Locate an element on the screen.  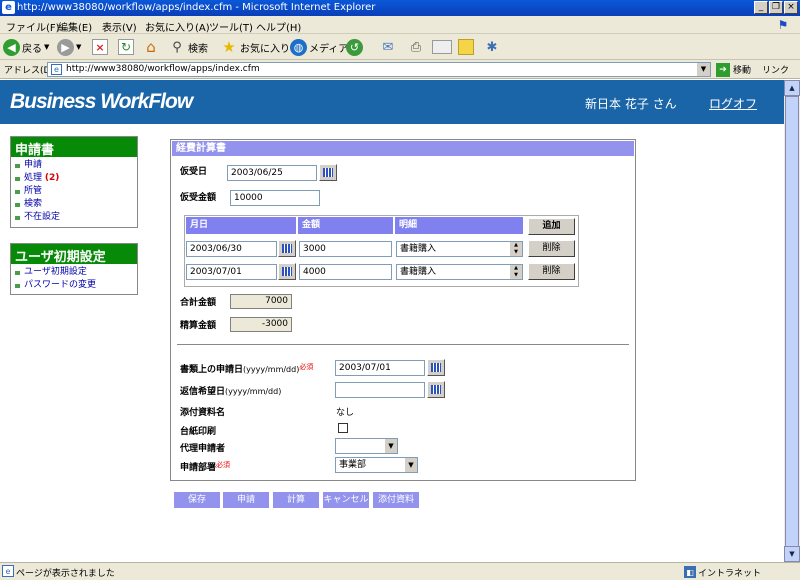
app-logo: Business WorkFlow is located at coordinates (101, 101).